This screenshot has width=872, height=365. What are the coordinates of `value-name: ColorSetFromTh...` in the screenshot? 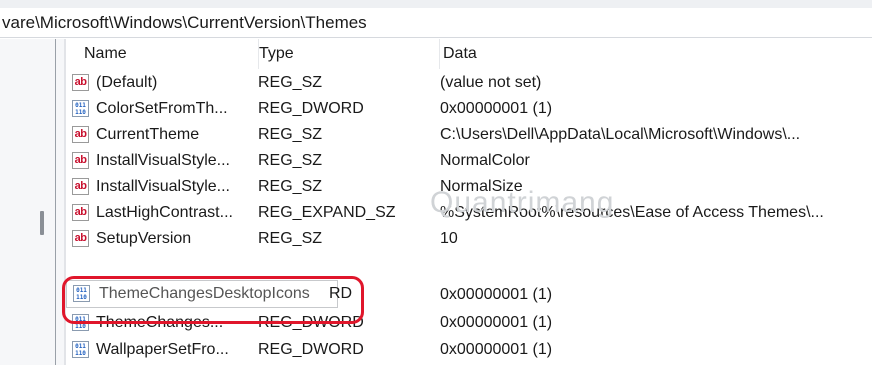 It's located at (162, 108).